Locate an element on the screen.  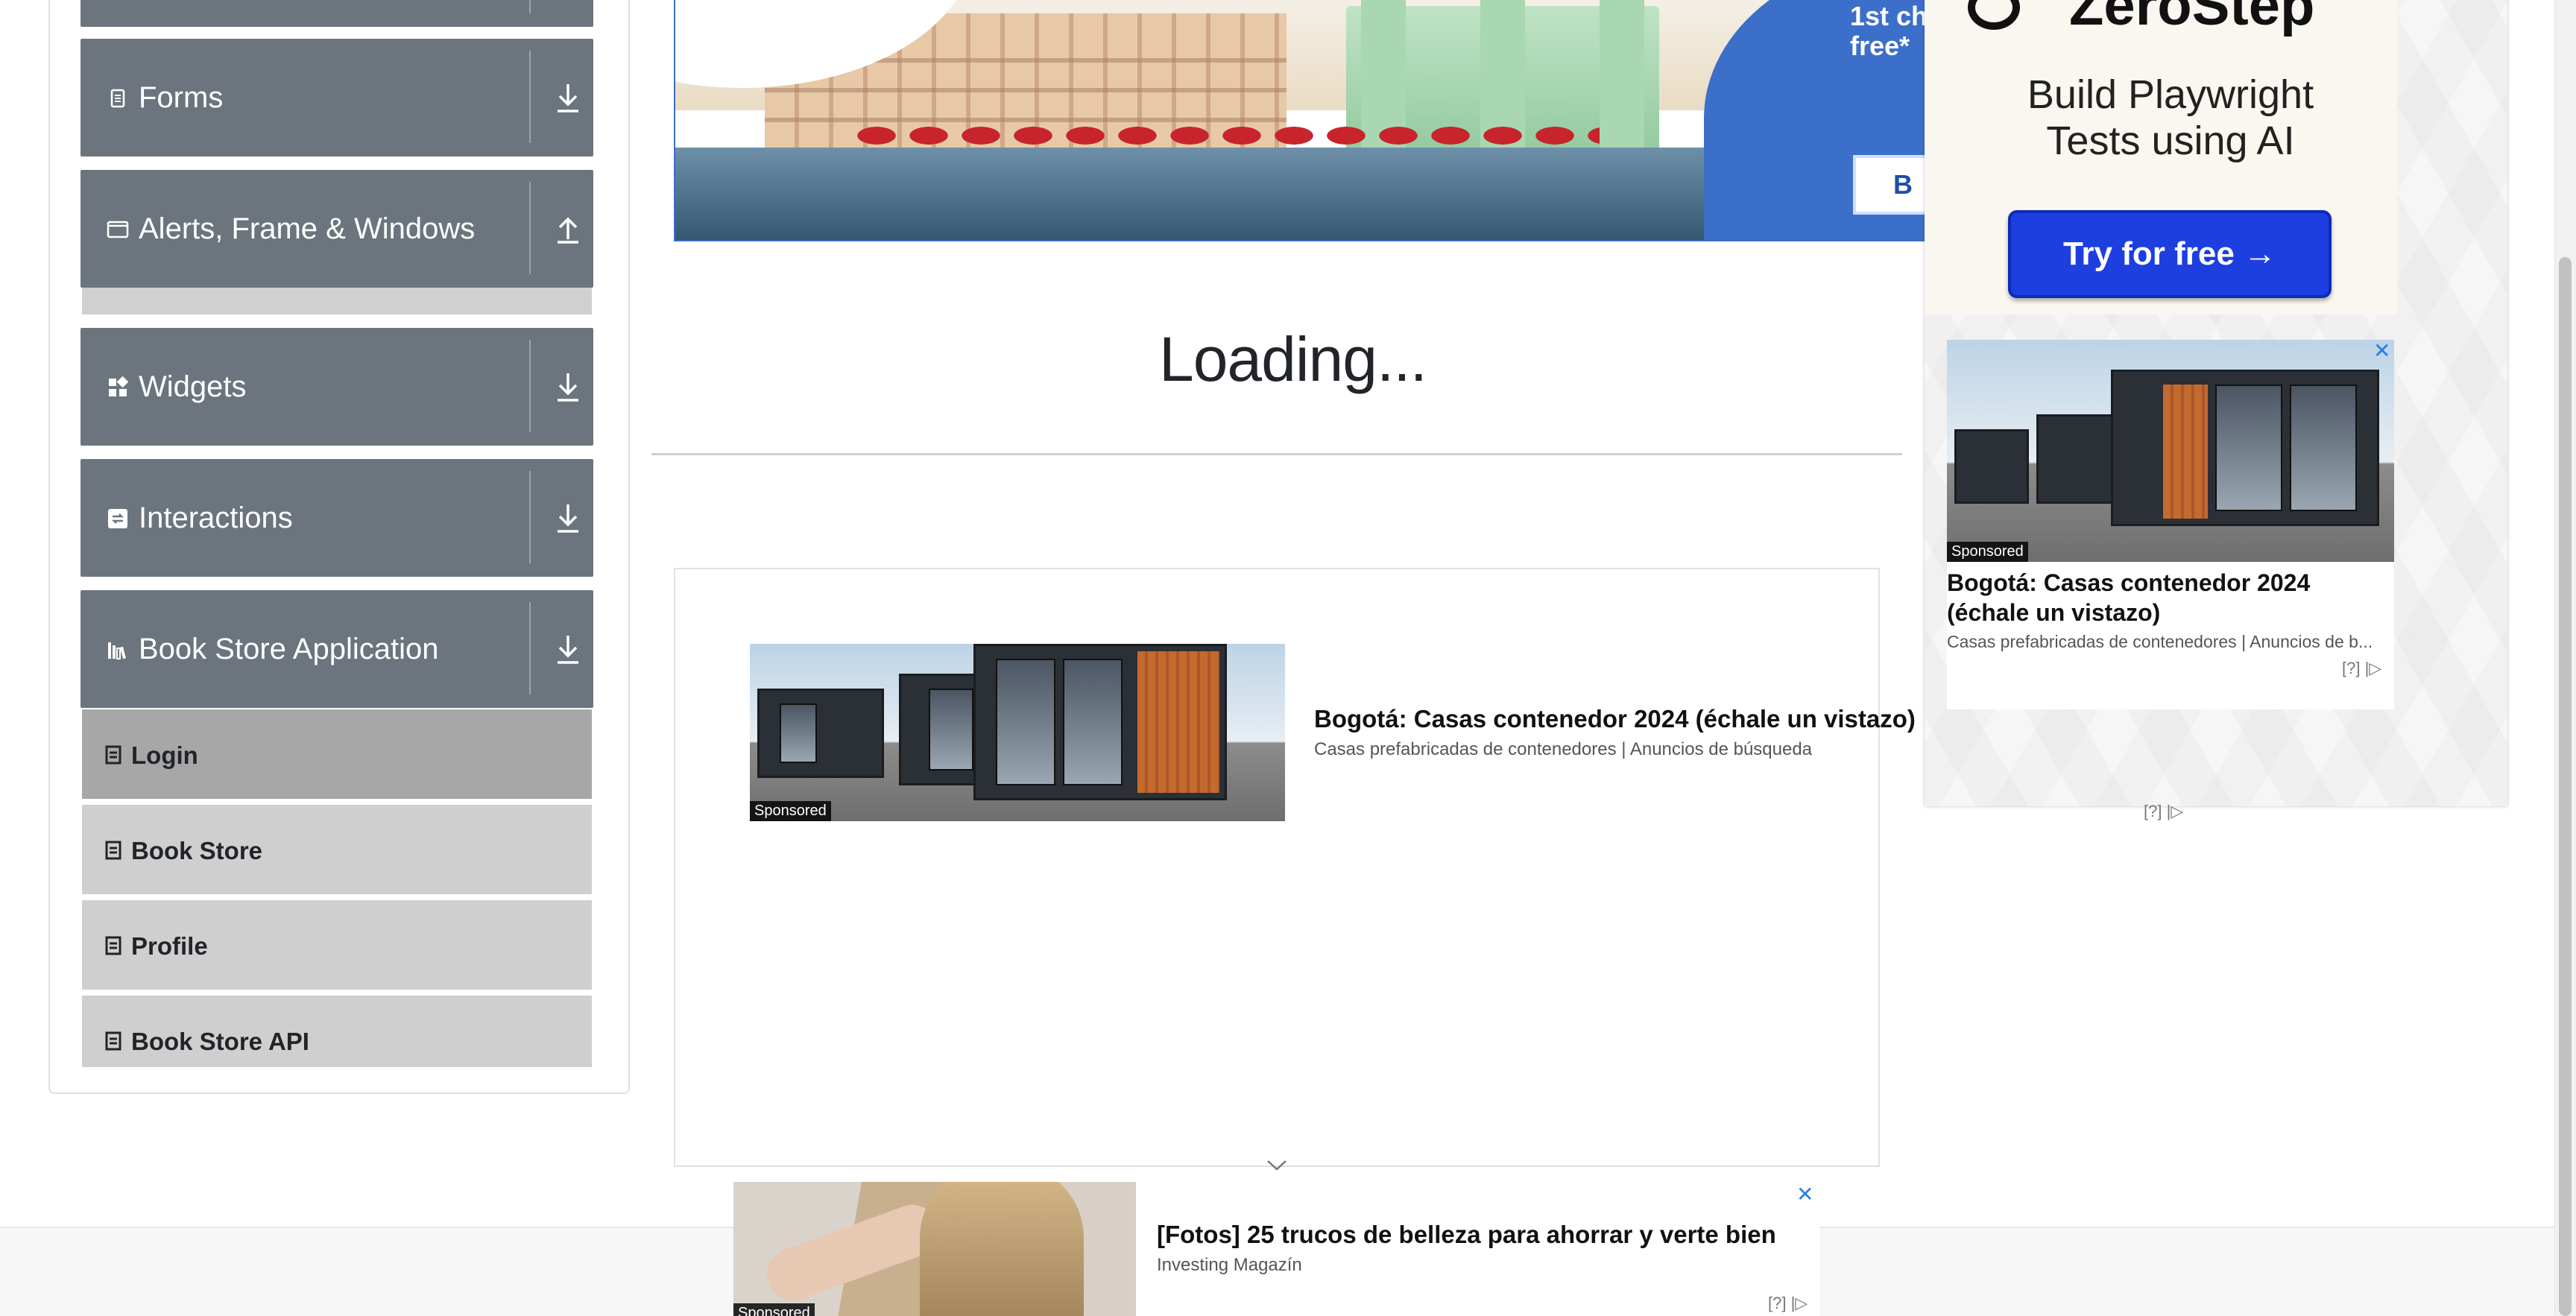
try-for-free-button: Try for free → is located at coordinates (2170, 254).